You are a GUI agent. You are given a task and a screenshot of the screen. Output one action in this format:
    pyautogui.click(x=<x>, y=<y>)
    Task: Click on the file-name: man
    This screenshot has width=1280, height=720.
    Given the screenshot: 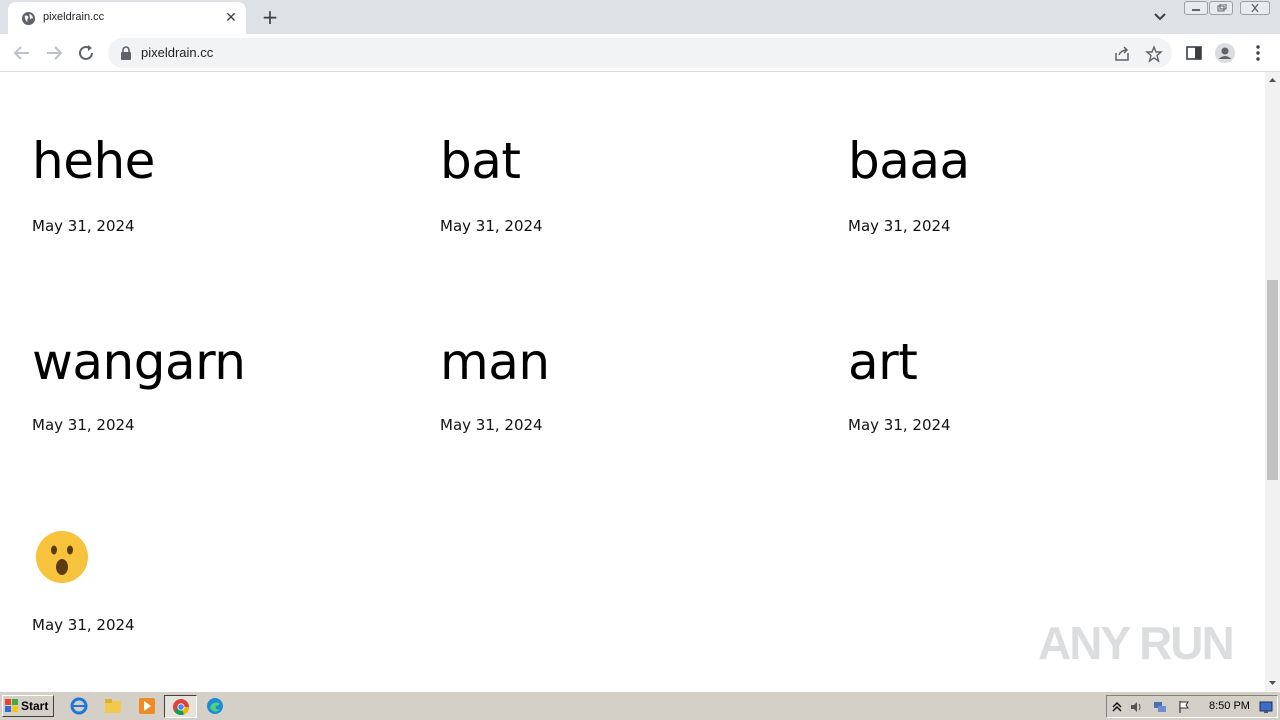 What is the action you would take?
    pyautogui.click(x=495, y=362)
    